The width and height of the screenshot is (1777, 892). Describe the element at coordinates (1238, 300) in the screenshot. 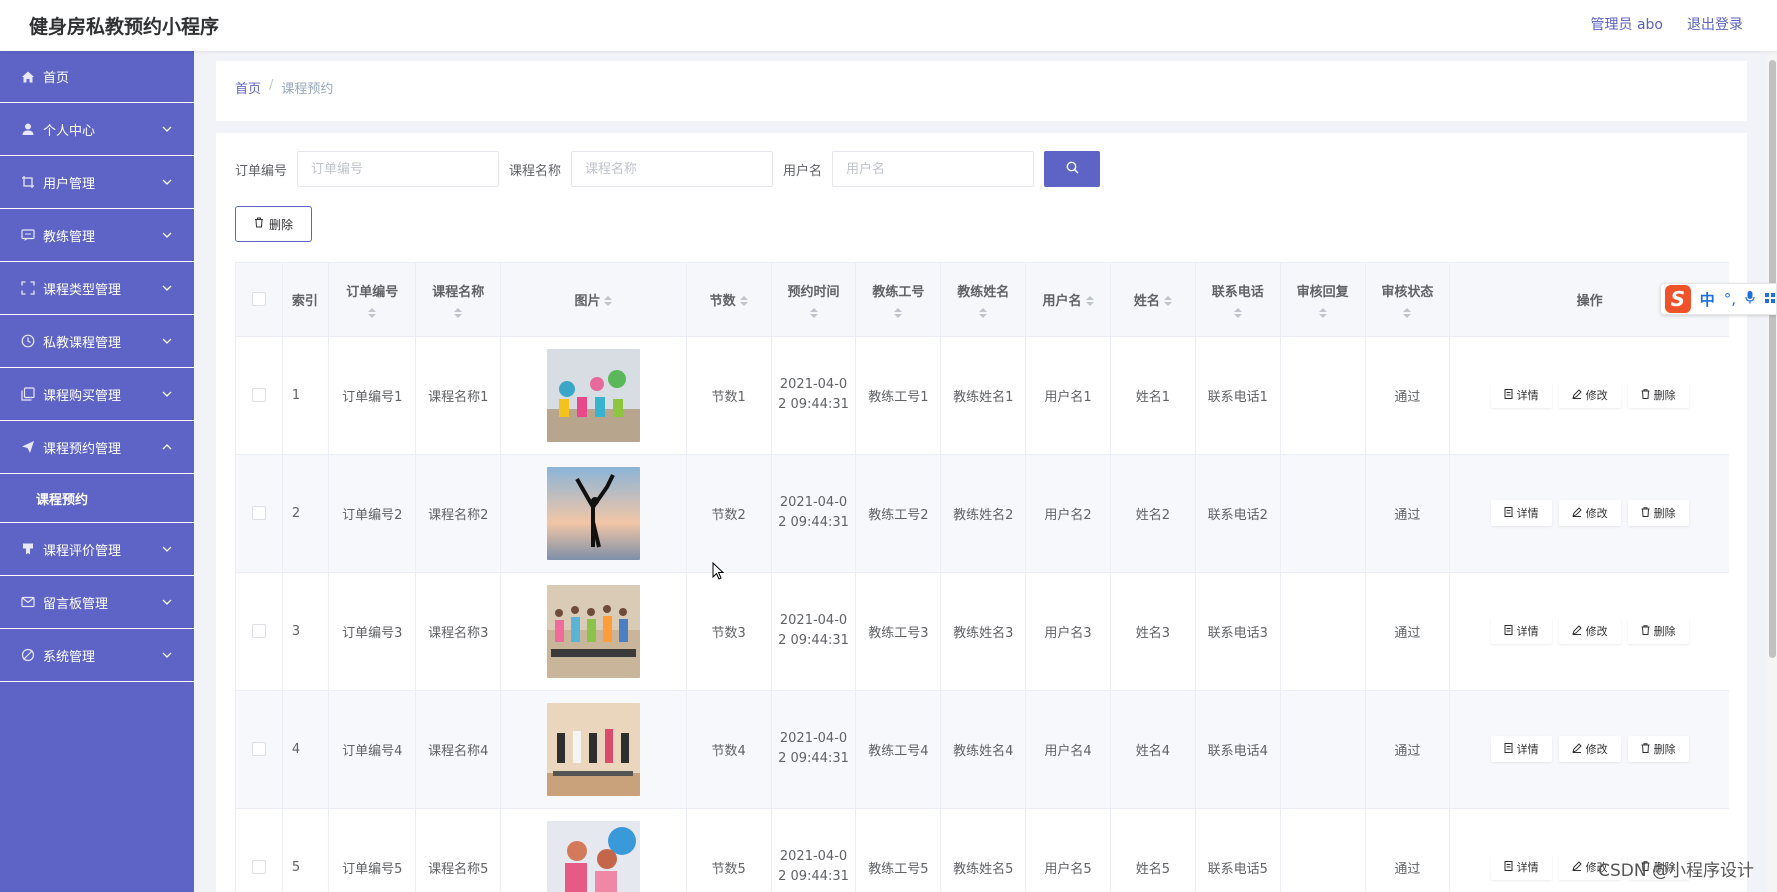

I see `col-phone: 联系电话` at that location.